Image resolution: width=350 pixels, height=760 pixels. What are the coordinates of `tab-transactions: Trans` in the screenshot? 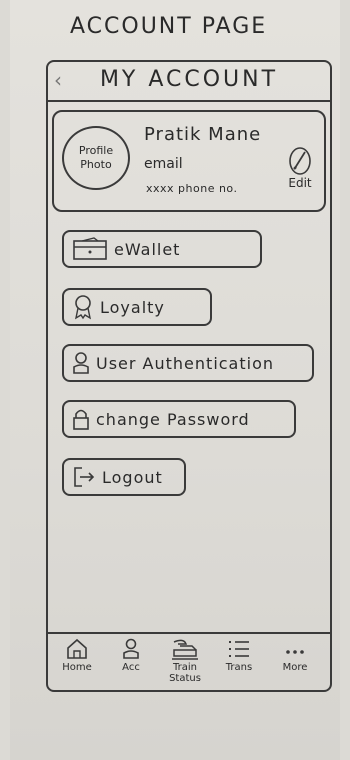 It's located at (239, 655).